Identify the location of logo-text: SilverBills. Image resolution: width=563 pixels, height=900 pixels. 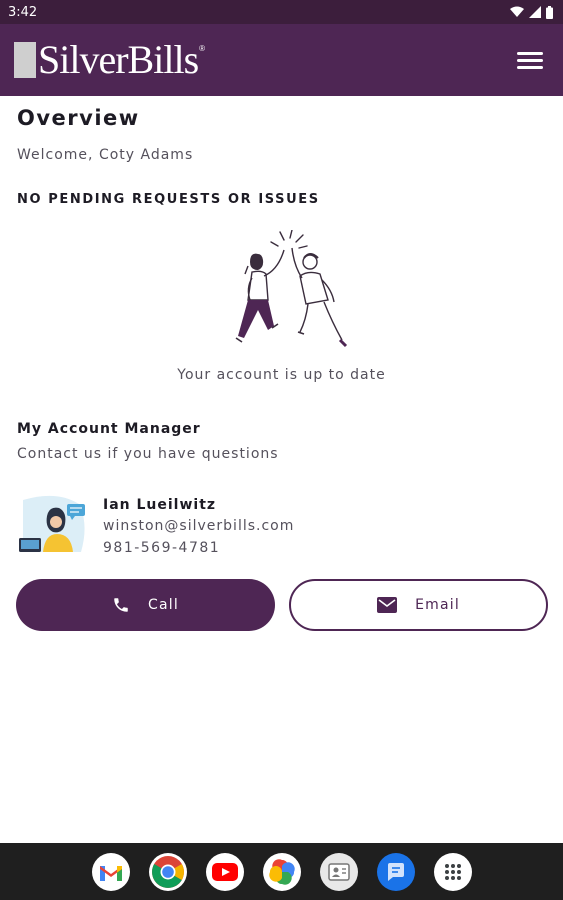
(118, 59).